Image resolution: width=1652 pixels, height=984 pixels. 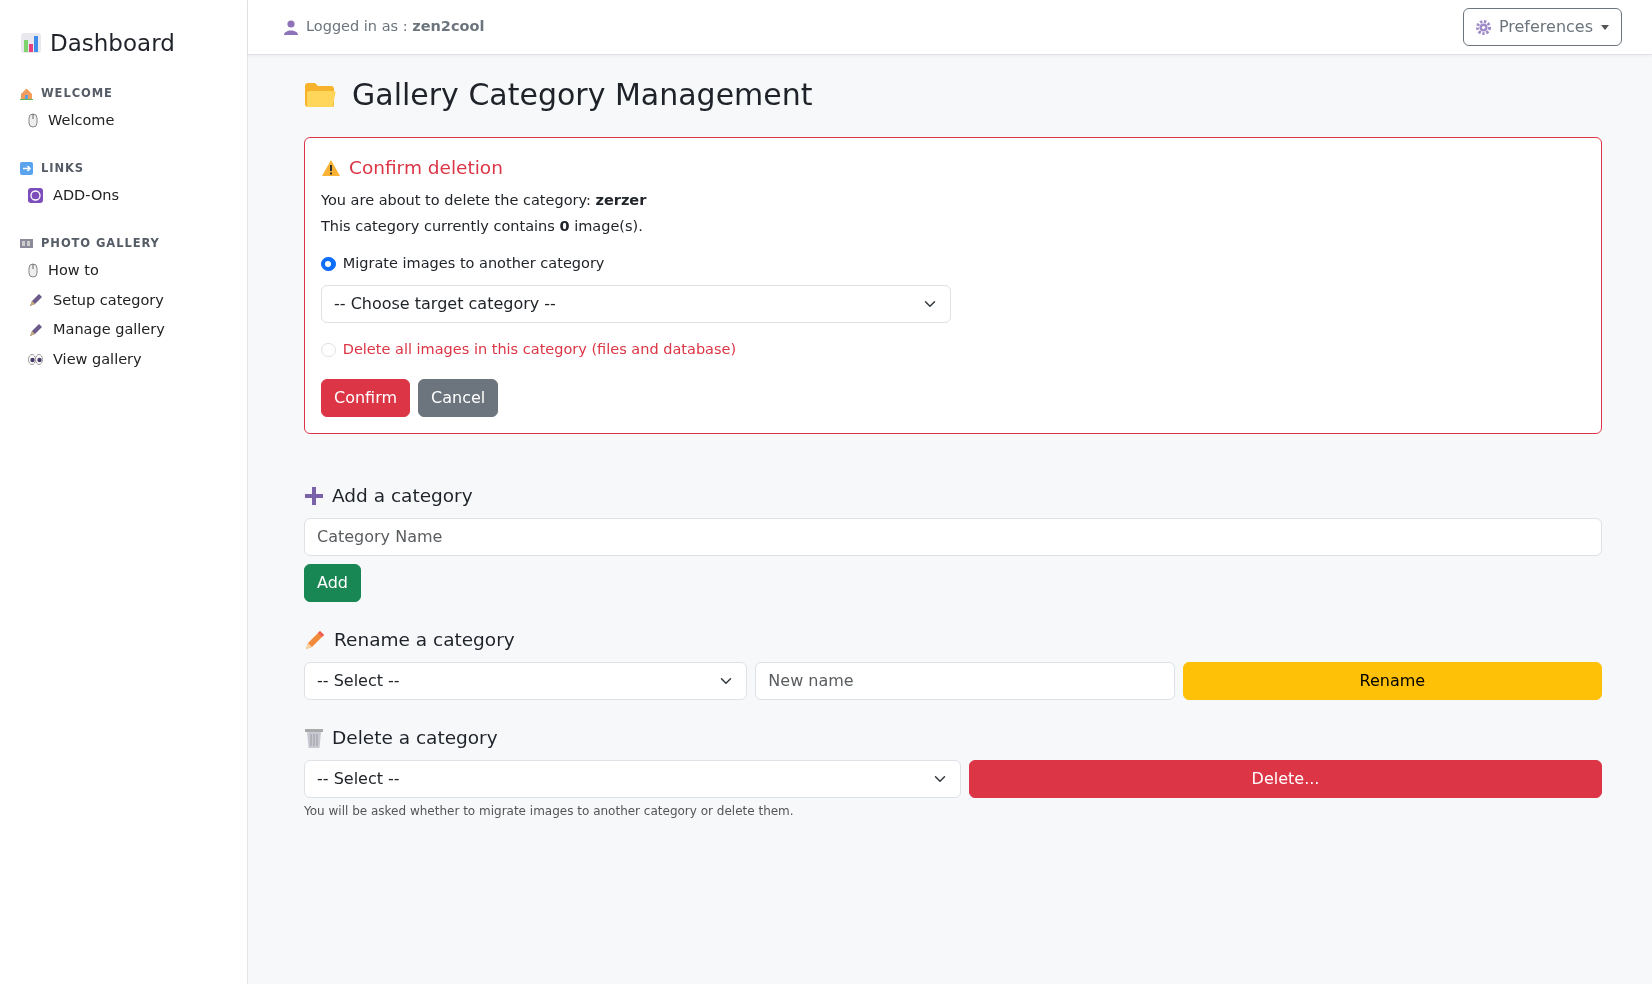 I want to click on chart-icon, so click(x=31, y=43).